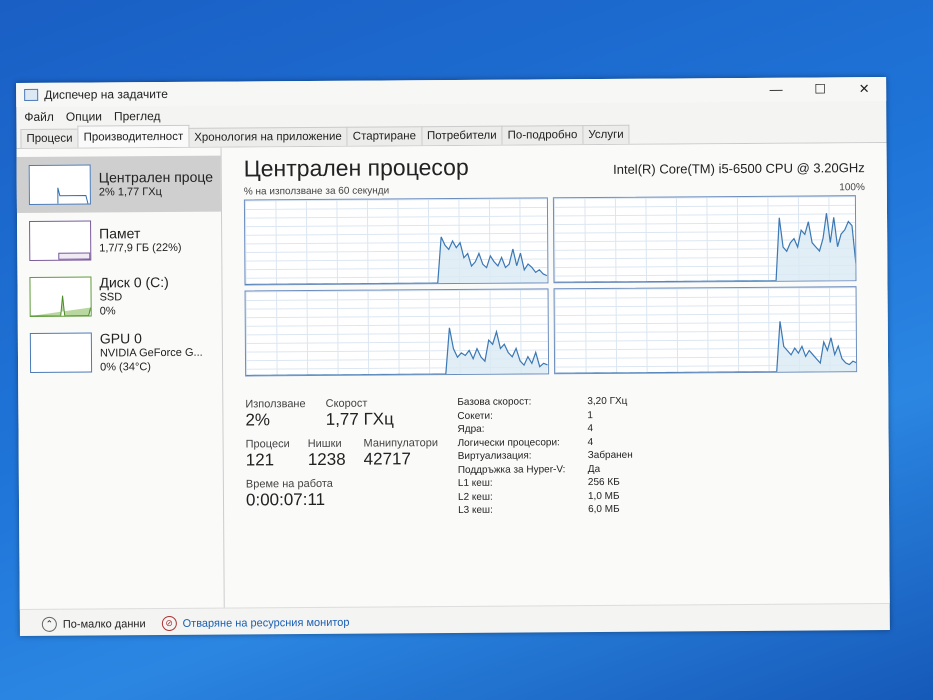  Describe the element at coordinates (346, 403) in the screenshot. I see `speed-label: Скорост` at that location.